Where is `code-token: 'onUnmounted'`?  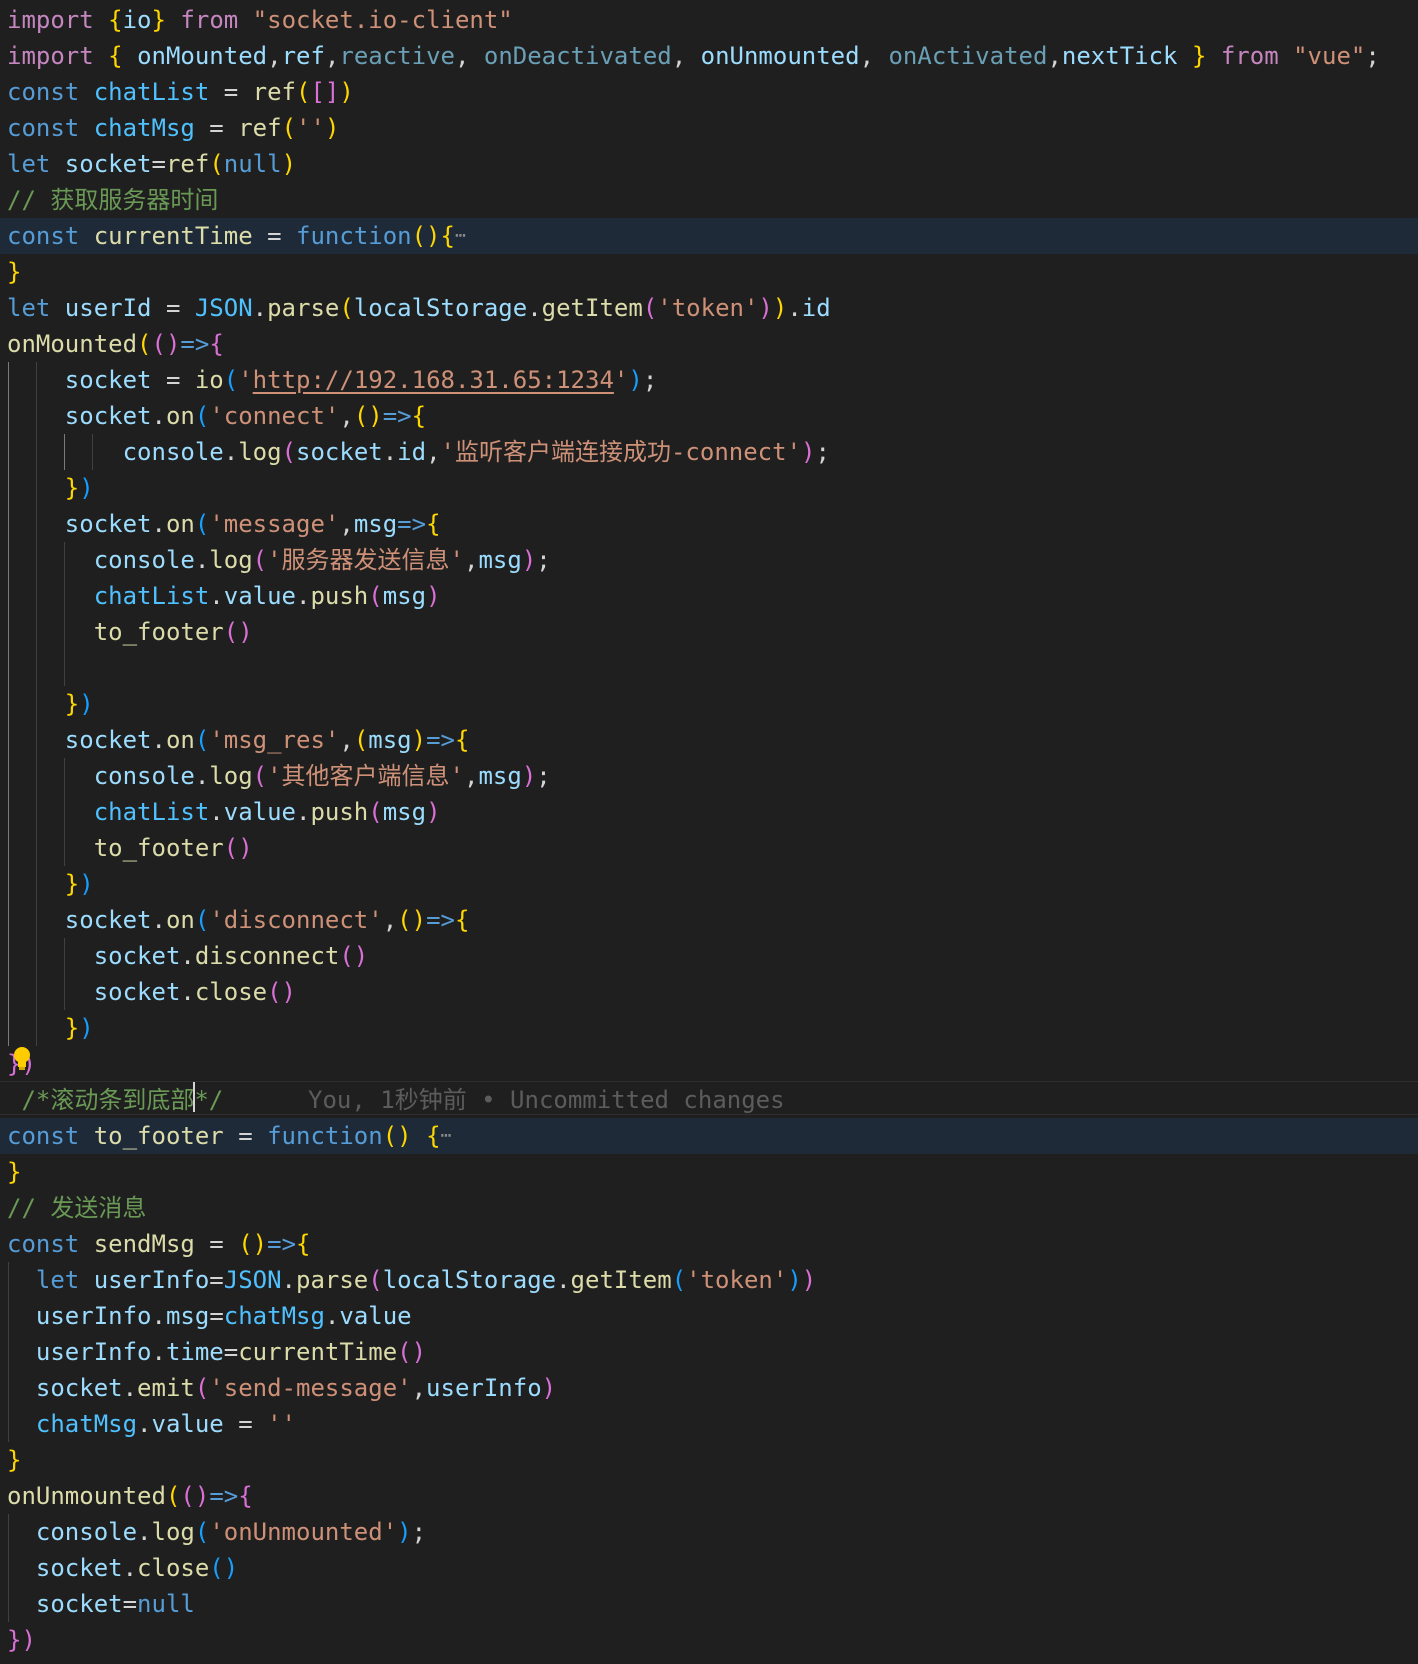 code-token: 'onUnmounted' is located at coordinates (303, 1532).